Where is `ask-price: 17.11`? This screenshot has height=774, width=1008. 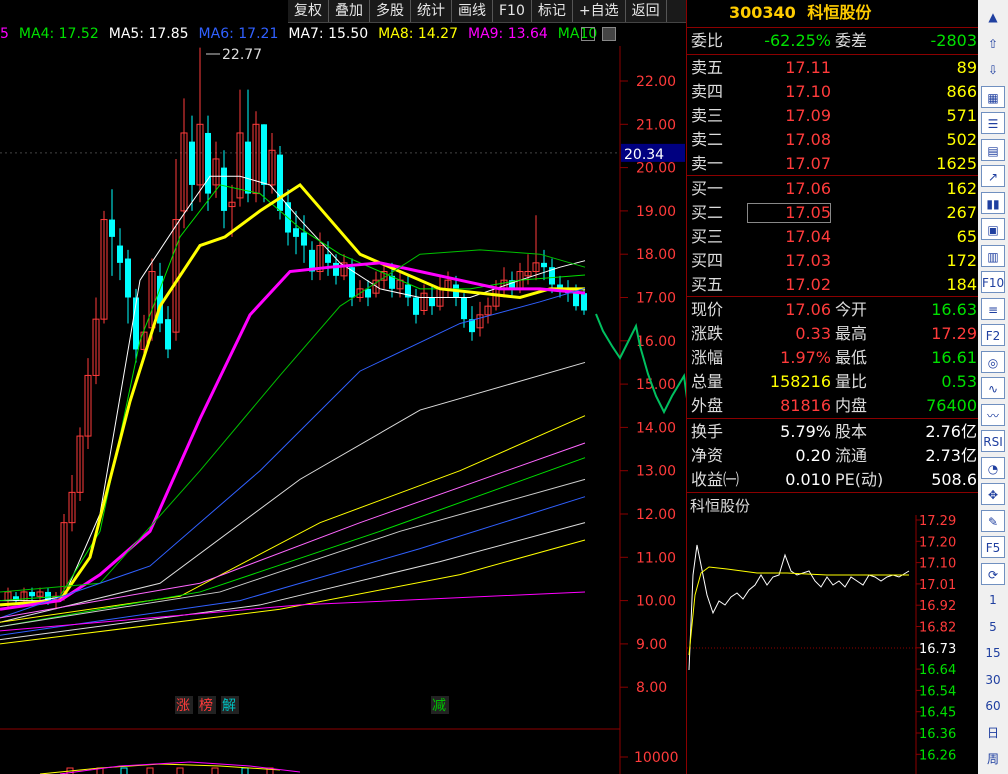 ask-price: 17.11 is located at coordinates (808, 67).